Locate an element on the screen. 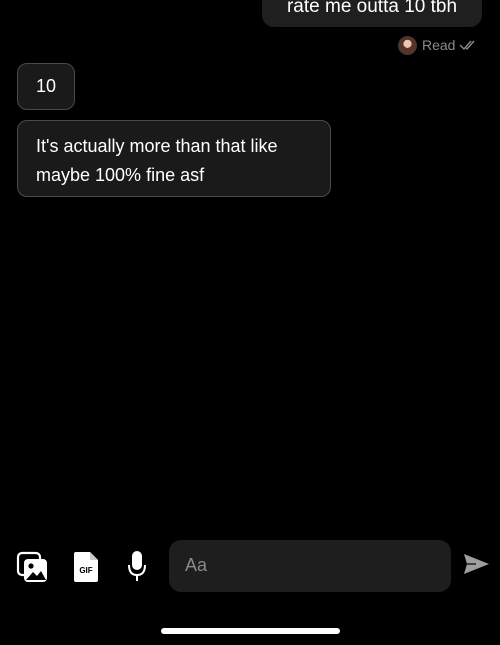  message-text: rate me outta 10 tbh is located at coordinates (372, 8).